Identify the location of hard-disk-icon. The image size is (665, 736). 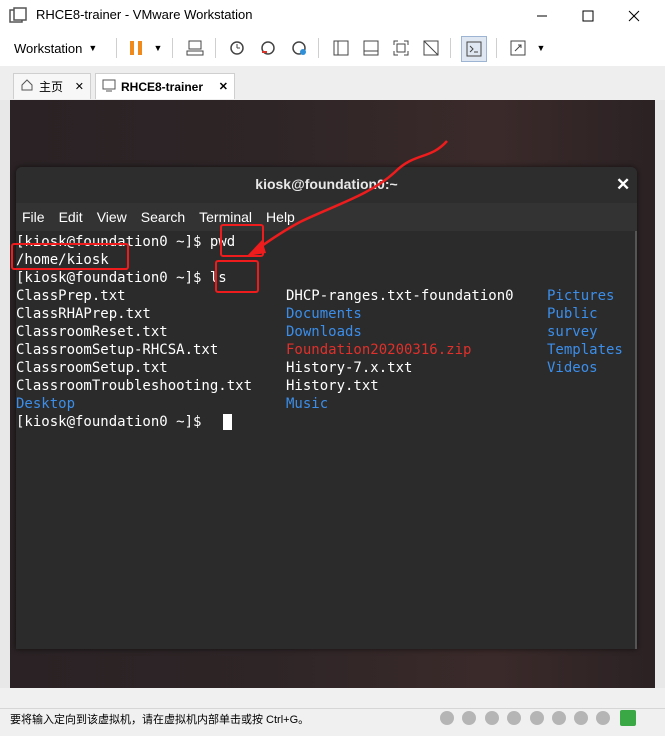
(447, 718).